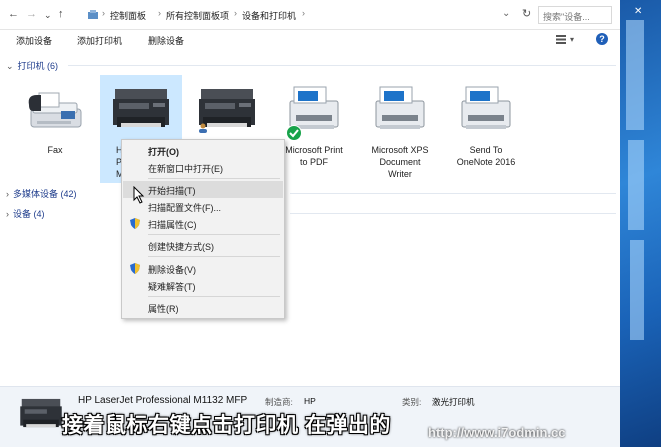 This screenshot has height=447, width=661. Describe the element at coordinates (561, 39) in the screenshot. I see `view-options-icon` at that location.